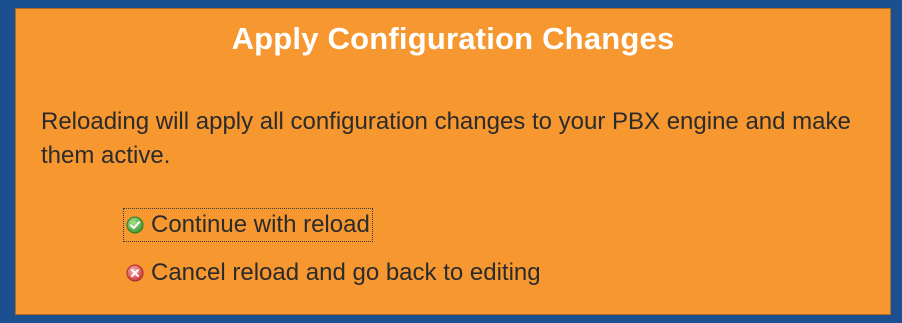  I want to click on cancel-reload-link: Cancel reload and go back to editing, so click(333, 273).